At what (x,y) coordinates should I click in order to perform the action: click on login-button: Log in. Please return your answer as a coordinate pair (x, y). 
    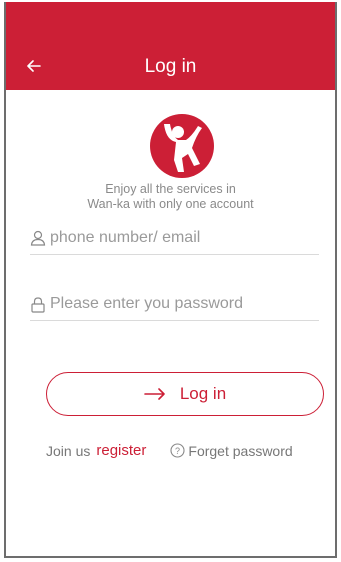
    Looking at the image, I should click on (185, 394).